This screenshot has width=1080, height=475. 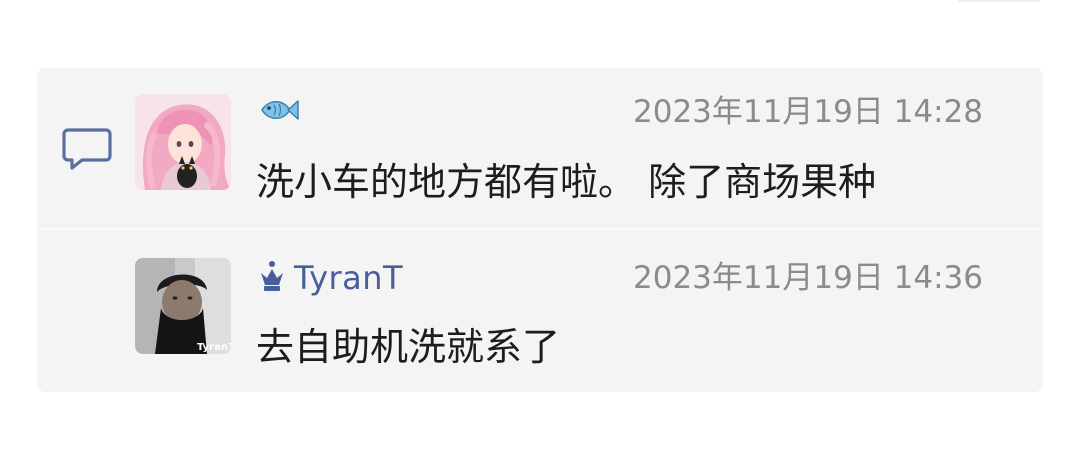 What do you see at coordinates (183, 142) in the screenshot?
I see `avatar` at bounding box center [183, 142].